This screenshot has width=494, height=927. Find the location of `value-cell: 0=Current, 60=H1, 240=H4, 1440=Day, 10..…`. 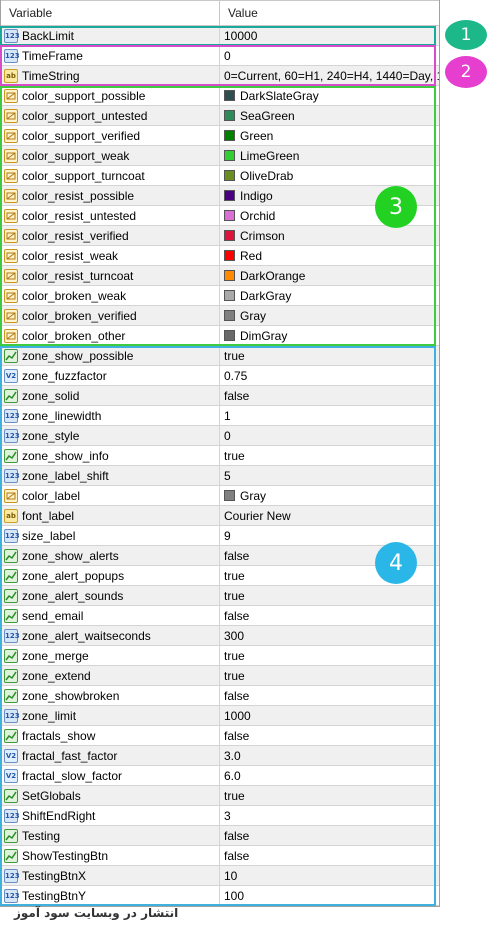

value-cell: 0=Current, 60=H1, 240=H4, 1440=Day, 10..… is located at coordinates (329, 75).